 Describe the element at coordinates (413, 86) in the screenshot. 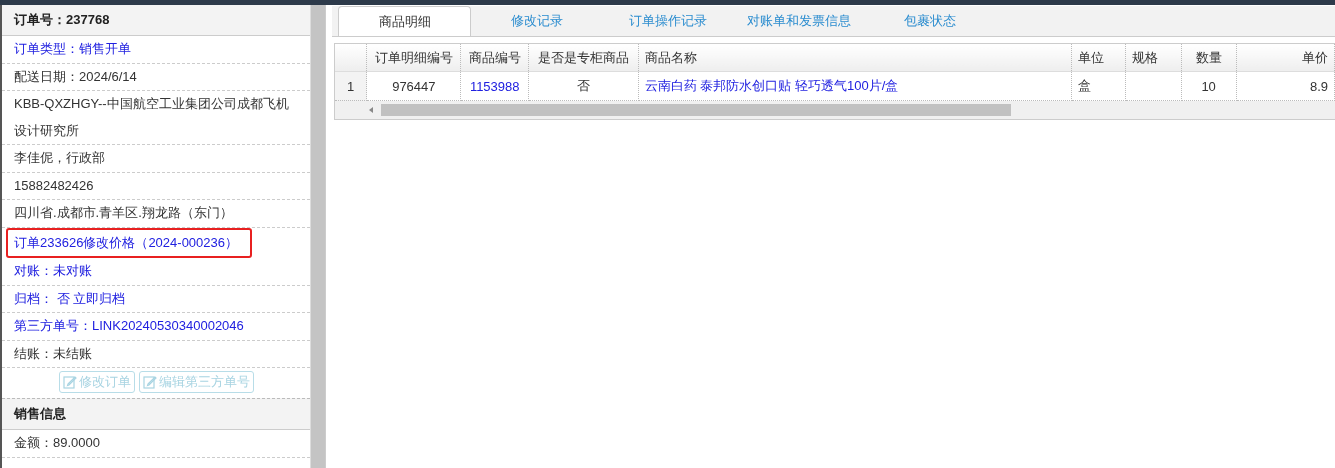

I see `table-cell: 976447` at that location.